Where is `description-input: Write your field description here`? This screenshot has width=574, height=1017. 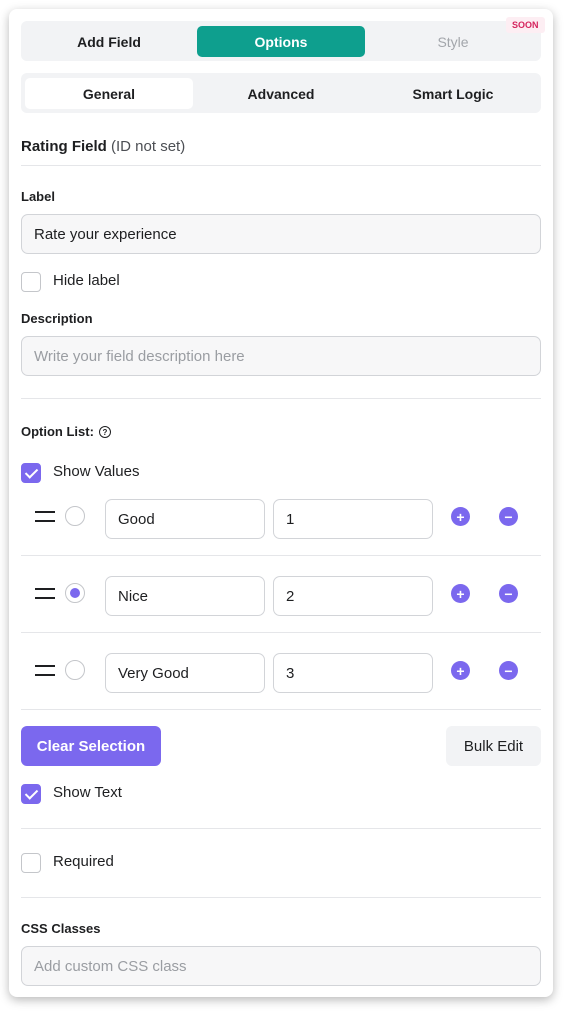
description-input: Write your field description here is located at coordinates (281, 356).